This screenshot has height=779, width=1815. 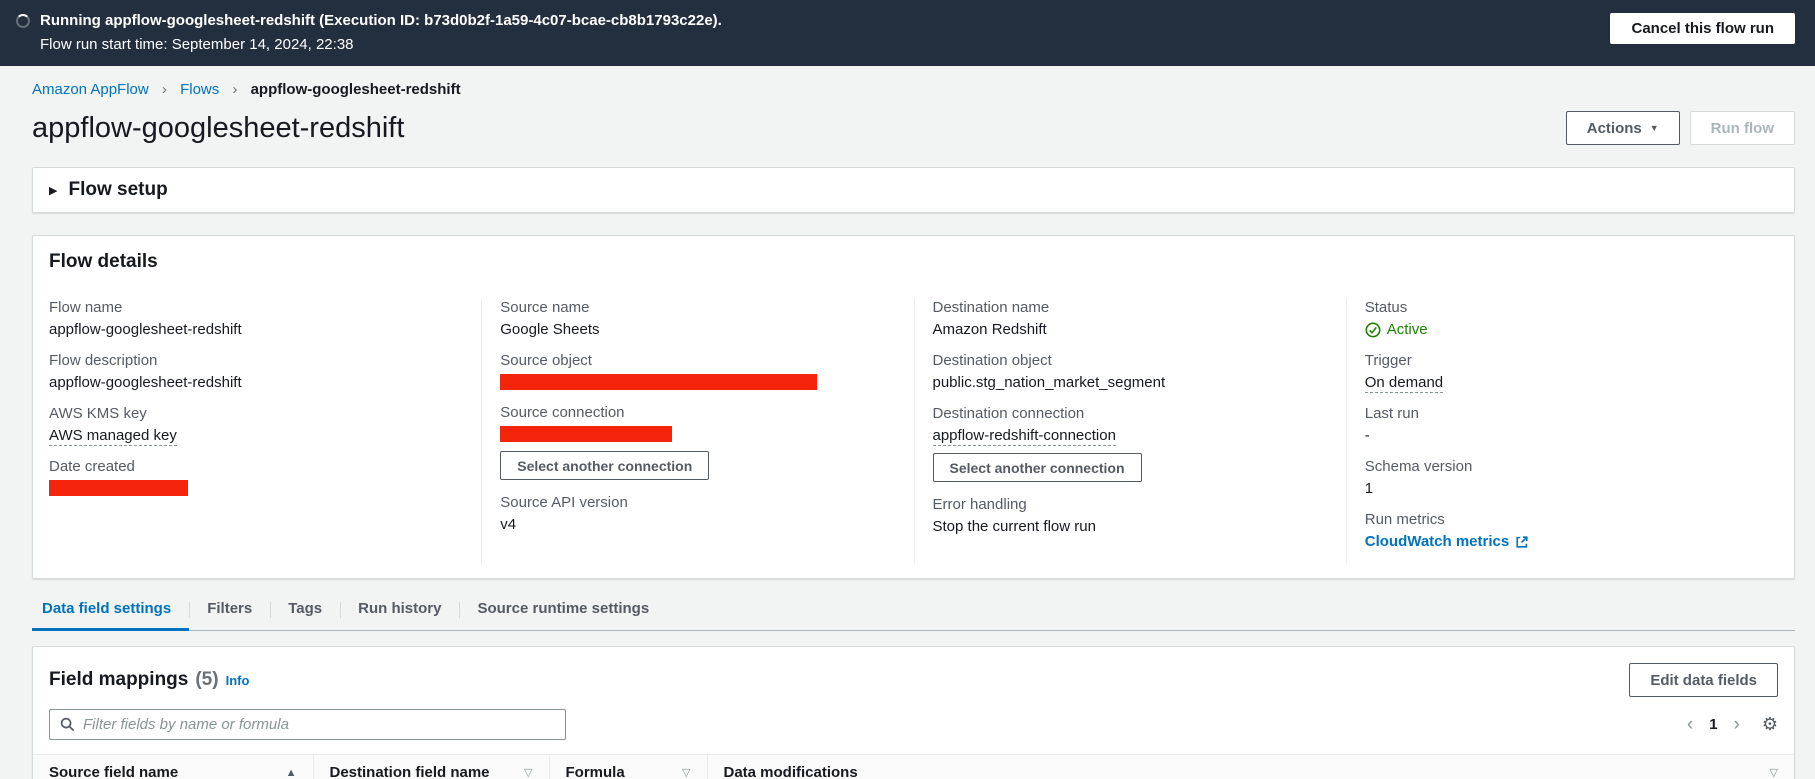 What do you see at coordinates (1407, 329) in the screenshot?
I see `status-text: Active` at bounding box center [1407, 329].